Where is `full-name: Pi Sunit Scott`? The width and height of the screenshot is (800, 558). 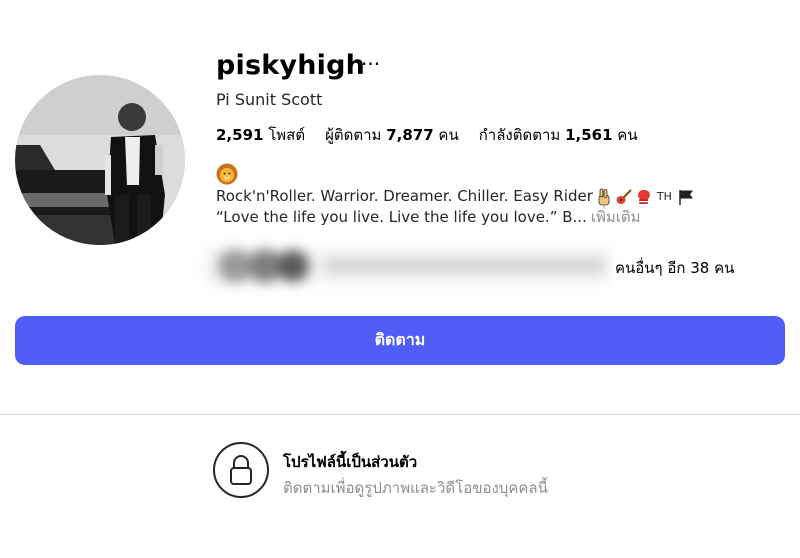
full-name: Pi Sunit Scott is located at coordinates (269, 99).